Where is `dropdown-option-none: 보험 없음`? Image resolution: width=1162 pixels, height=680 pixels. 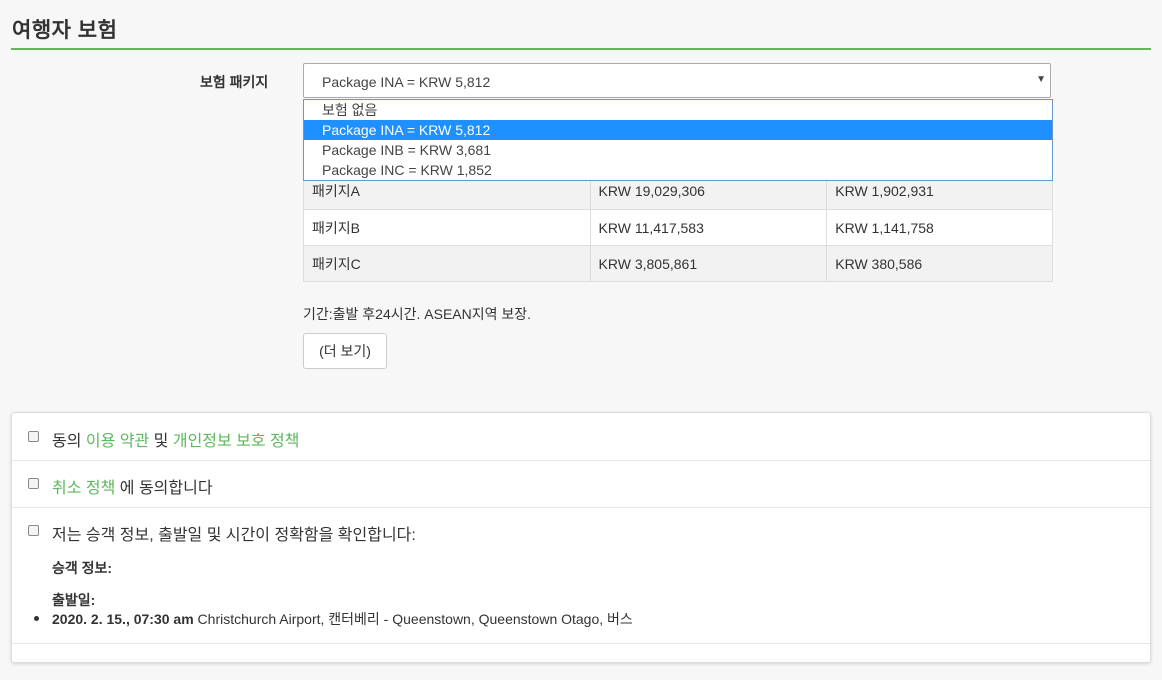
dropdown-option-none: 보험 없음 is located at coordinates (678, 110).